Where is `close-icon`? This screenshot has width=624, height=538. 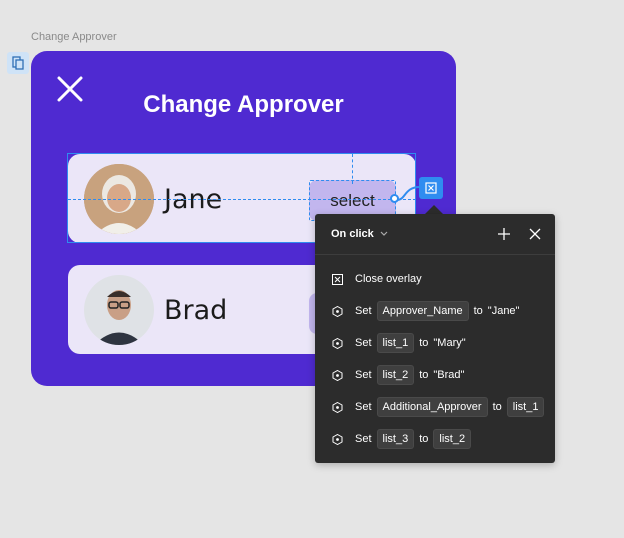 close-icon is located at coordinates (535, 234).